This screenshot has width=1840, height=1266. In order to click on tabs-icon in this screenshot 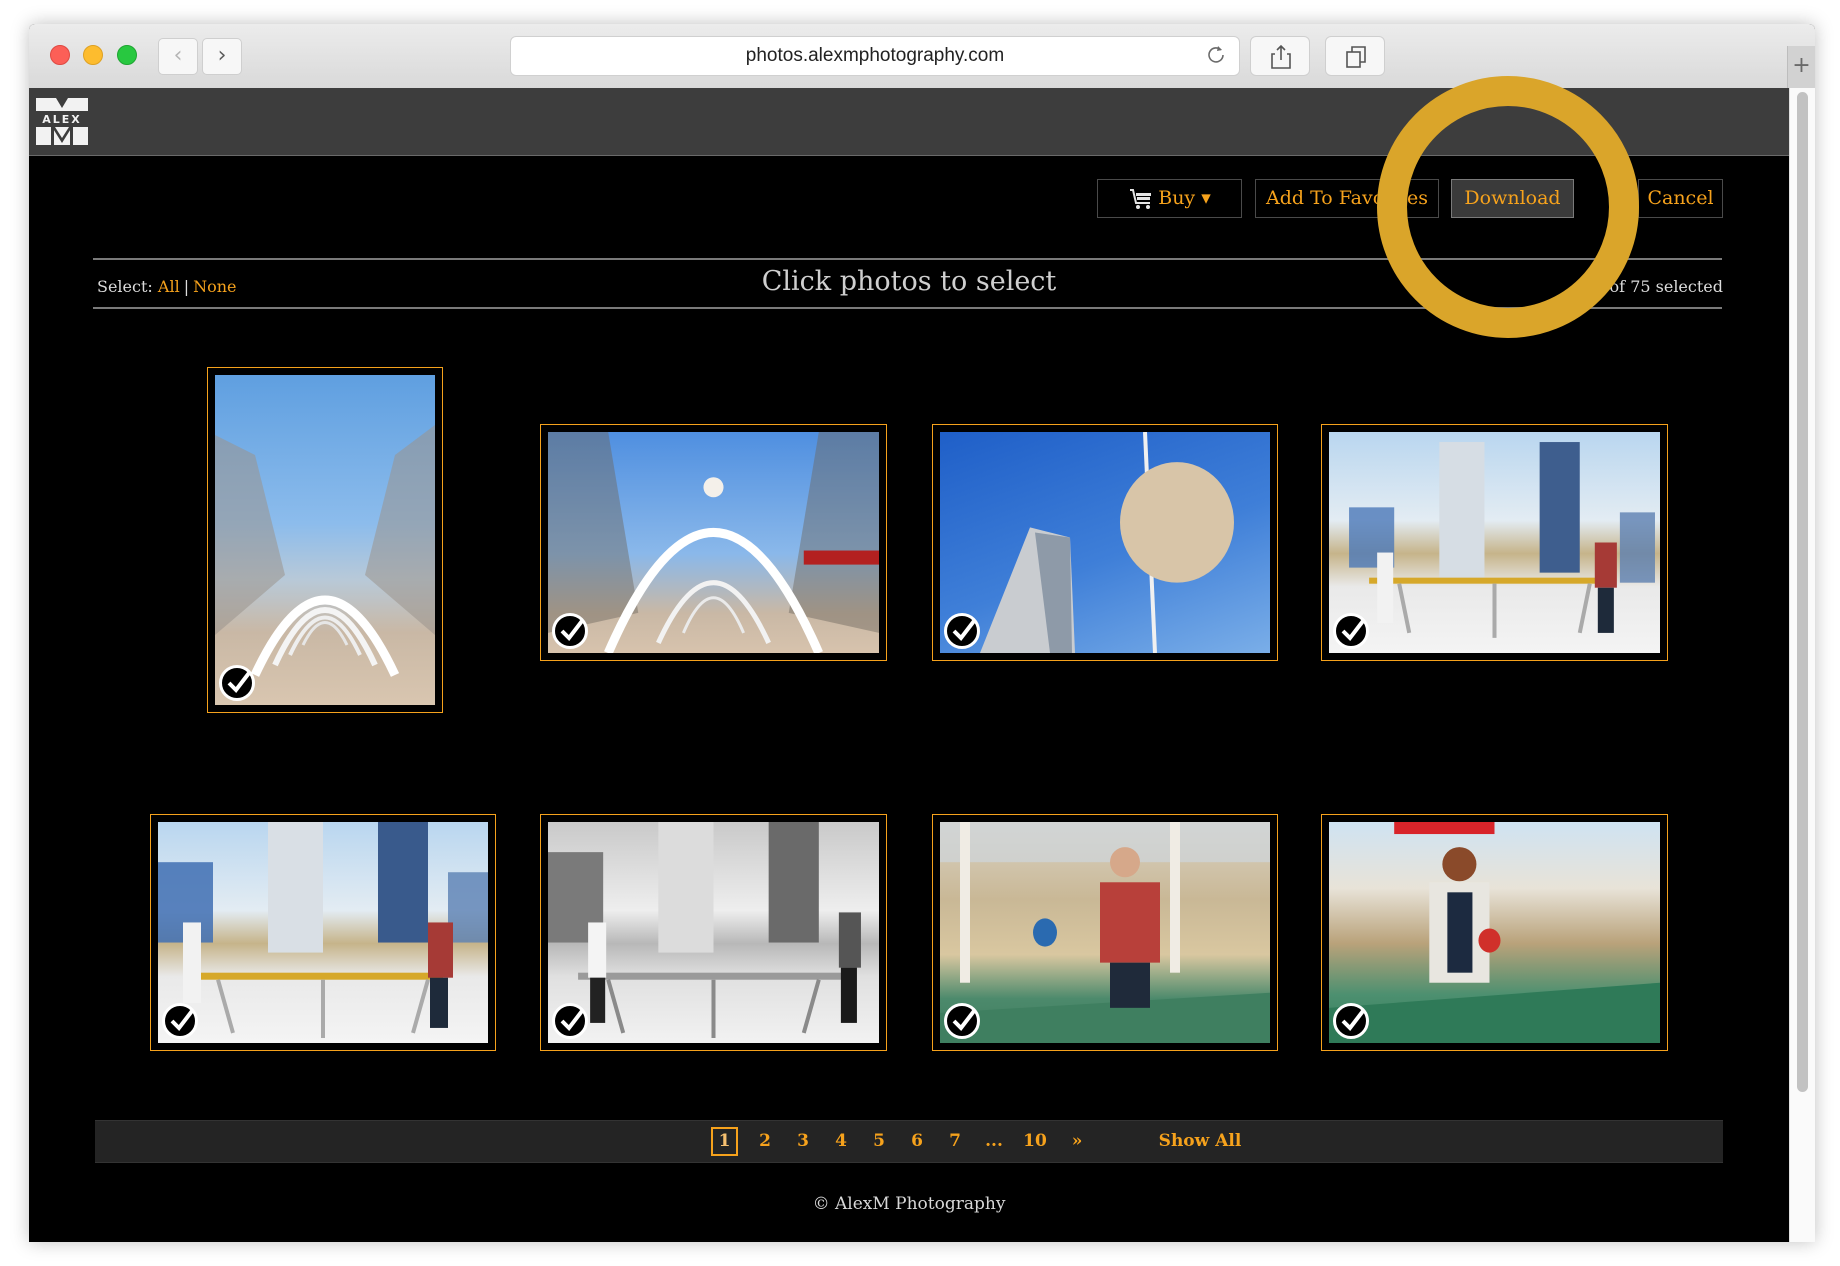, I will do `click(1356, 57)`.